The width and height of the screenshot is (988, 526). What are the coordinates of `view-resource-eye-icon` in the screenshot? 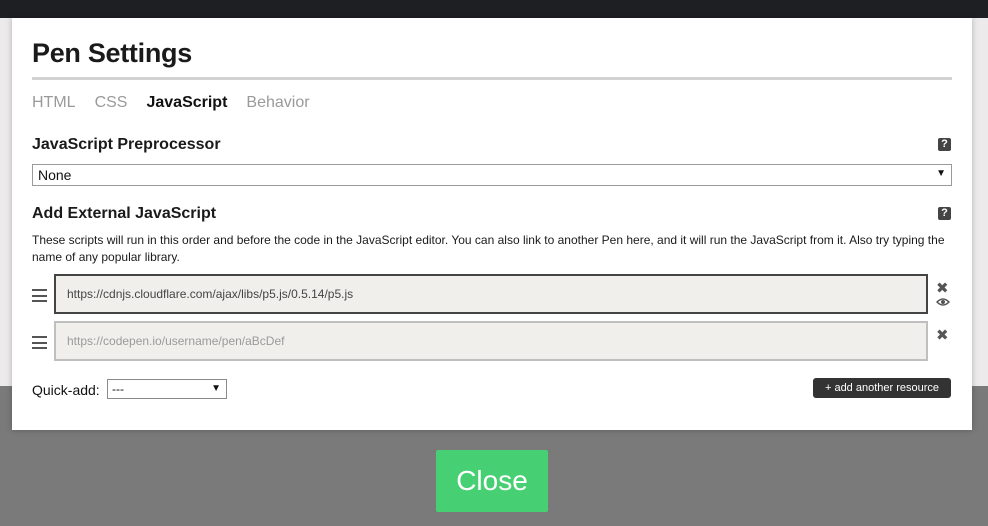 It's located at (943, 302).